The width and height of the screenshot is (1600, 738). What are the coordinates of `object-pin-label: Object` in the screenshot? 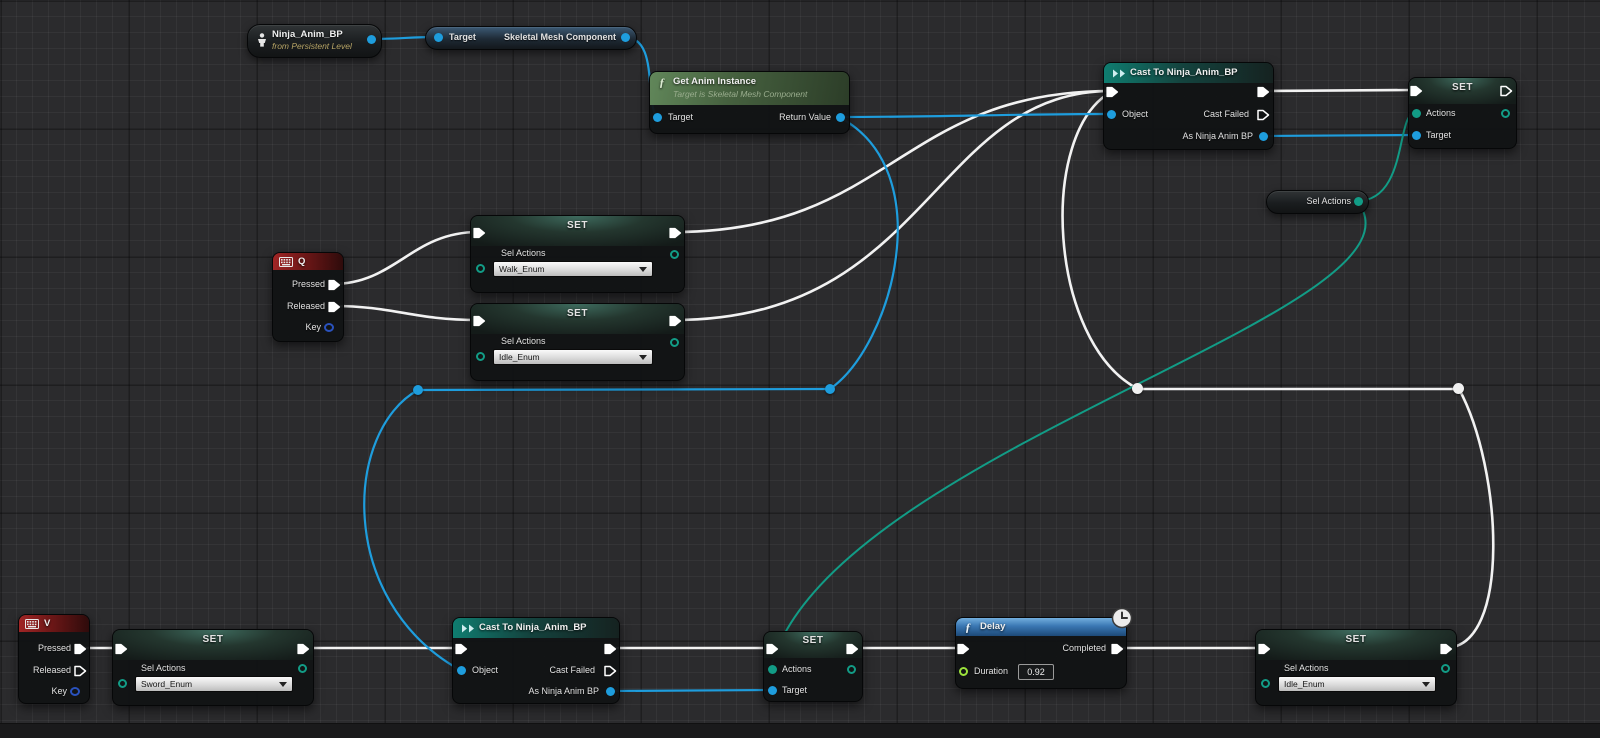 It's located at (485, 670).